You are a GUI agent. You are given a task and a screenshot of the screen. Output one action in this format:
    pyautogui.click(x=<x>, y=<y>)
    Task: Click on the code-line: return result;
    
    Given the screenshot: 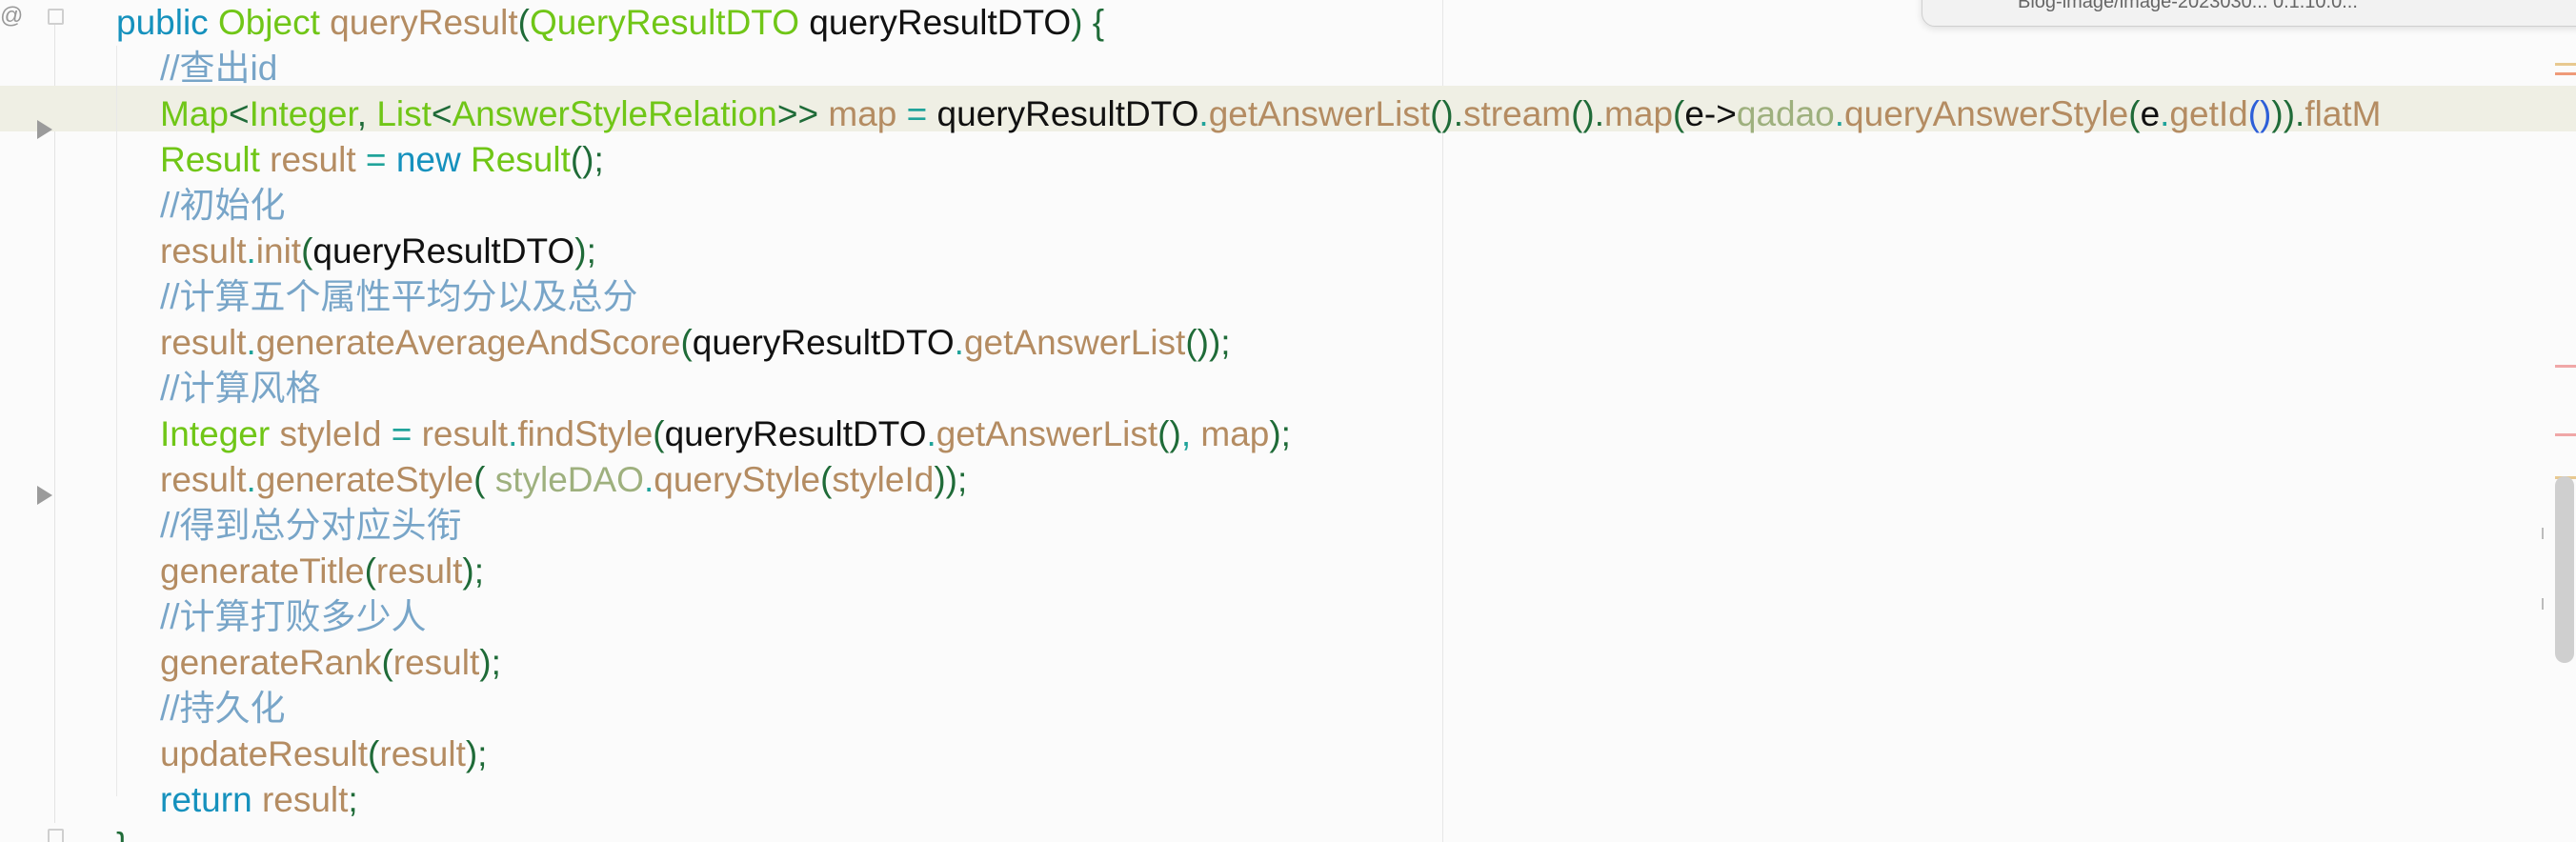 What is the action you would take?
    pyautogui.click(x=259, y=800)
    